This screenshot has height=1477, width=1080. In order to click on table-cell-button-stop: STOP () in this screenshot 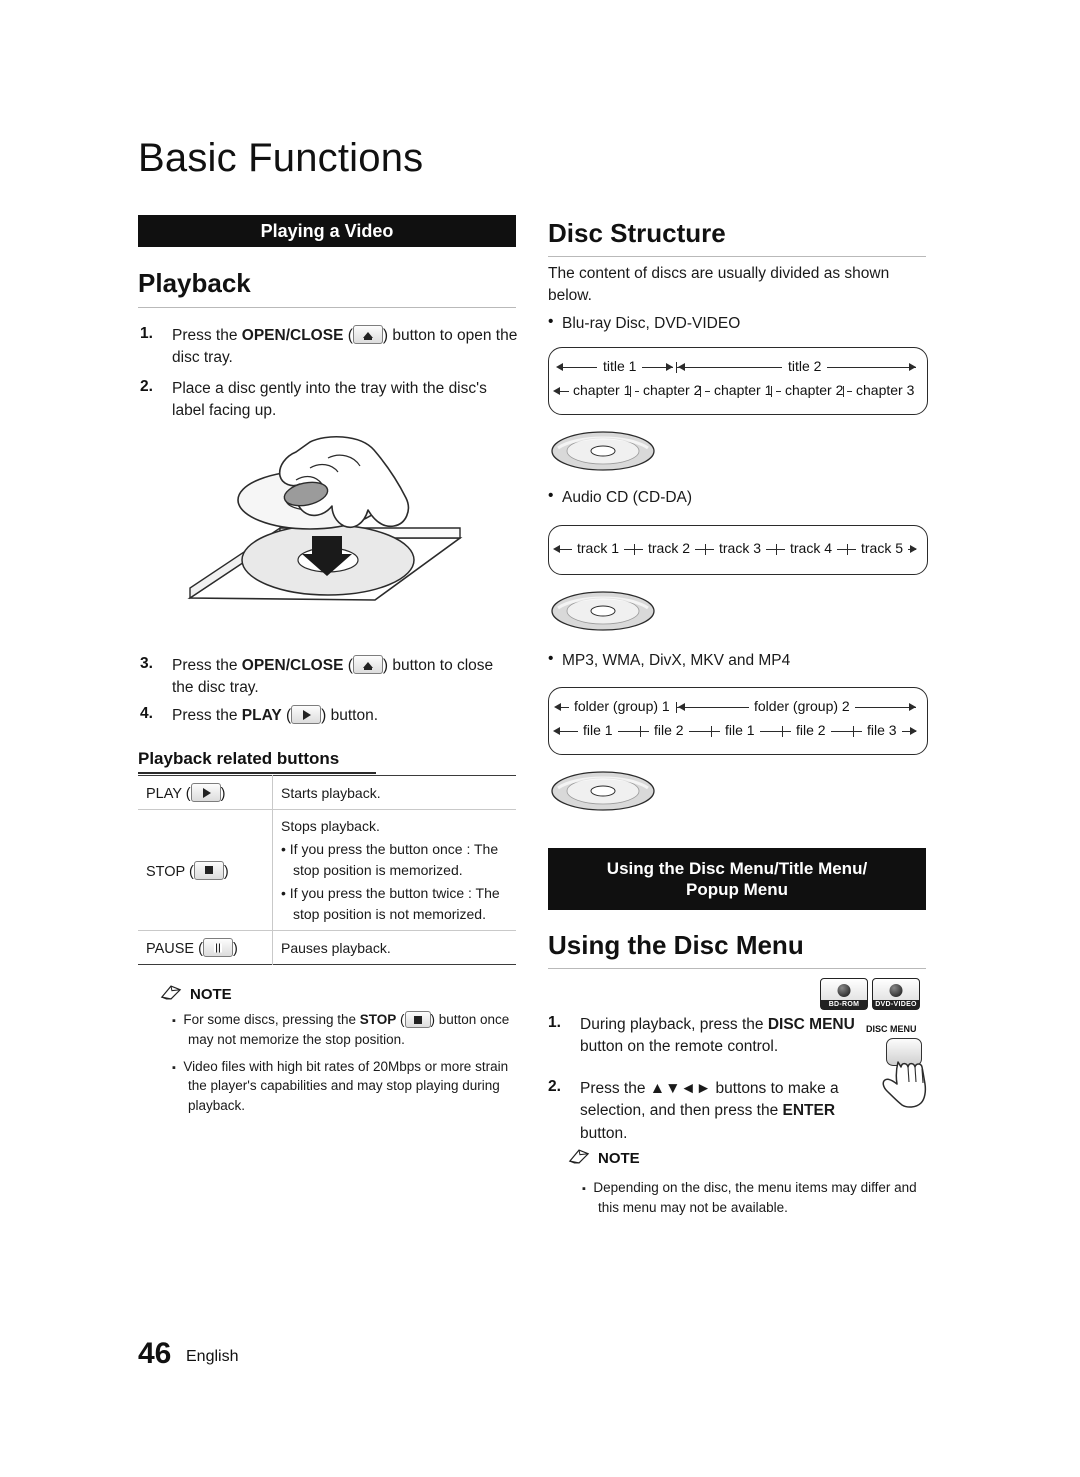, I will do `click(205, 870)`.